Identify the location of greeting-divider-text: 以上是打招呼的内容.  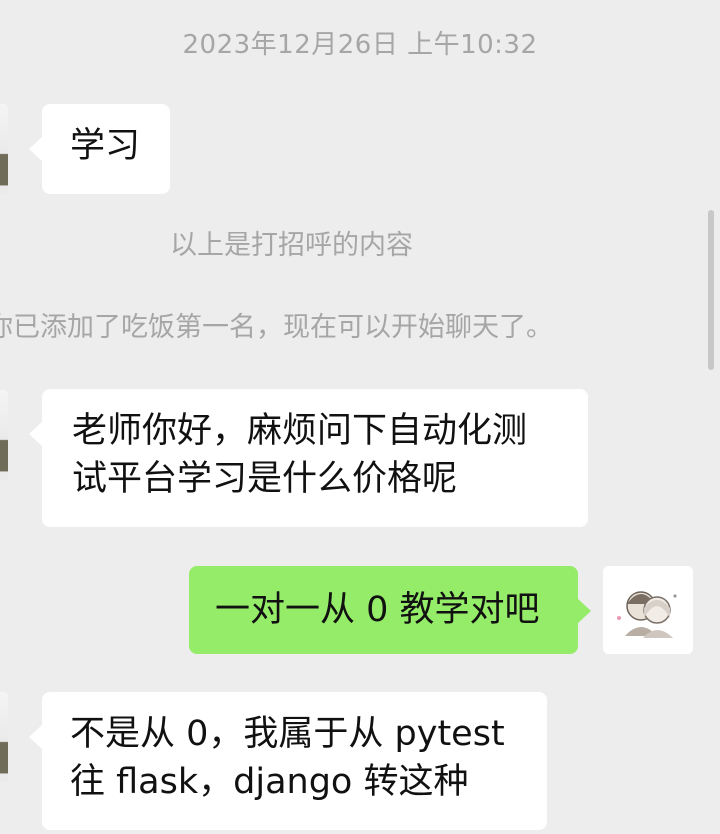
(291, 245).